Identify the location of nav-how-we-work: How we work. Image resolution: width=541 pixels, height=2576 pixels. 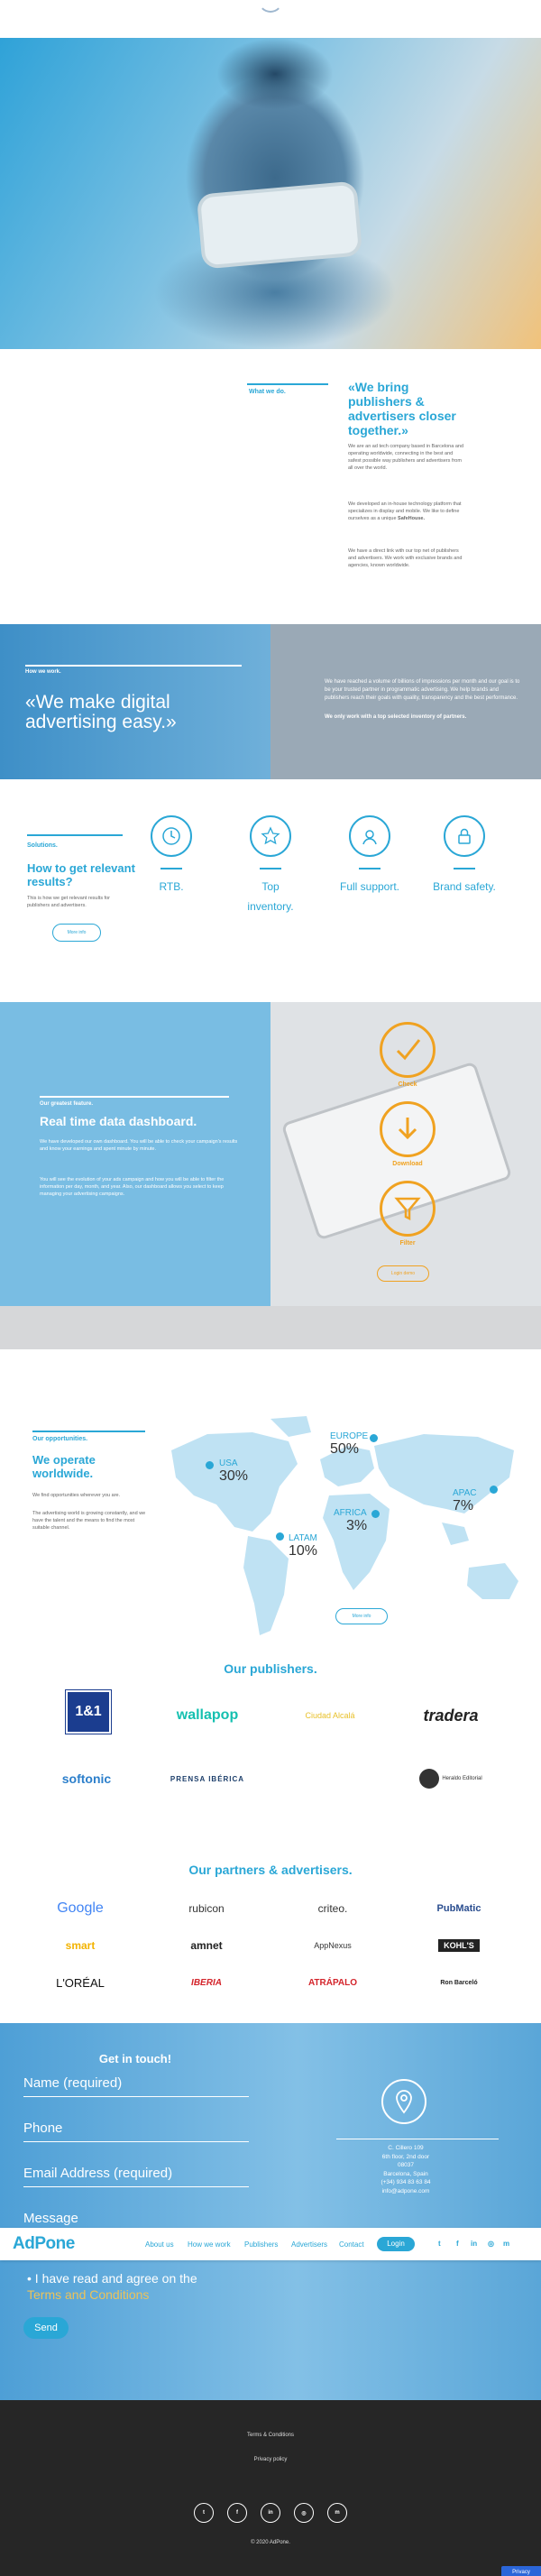
(209, 2244).